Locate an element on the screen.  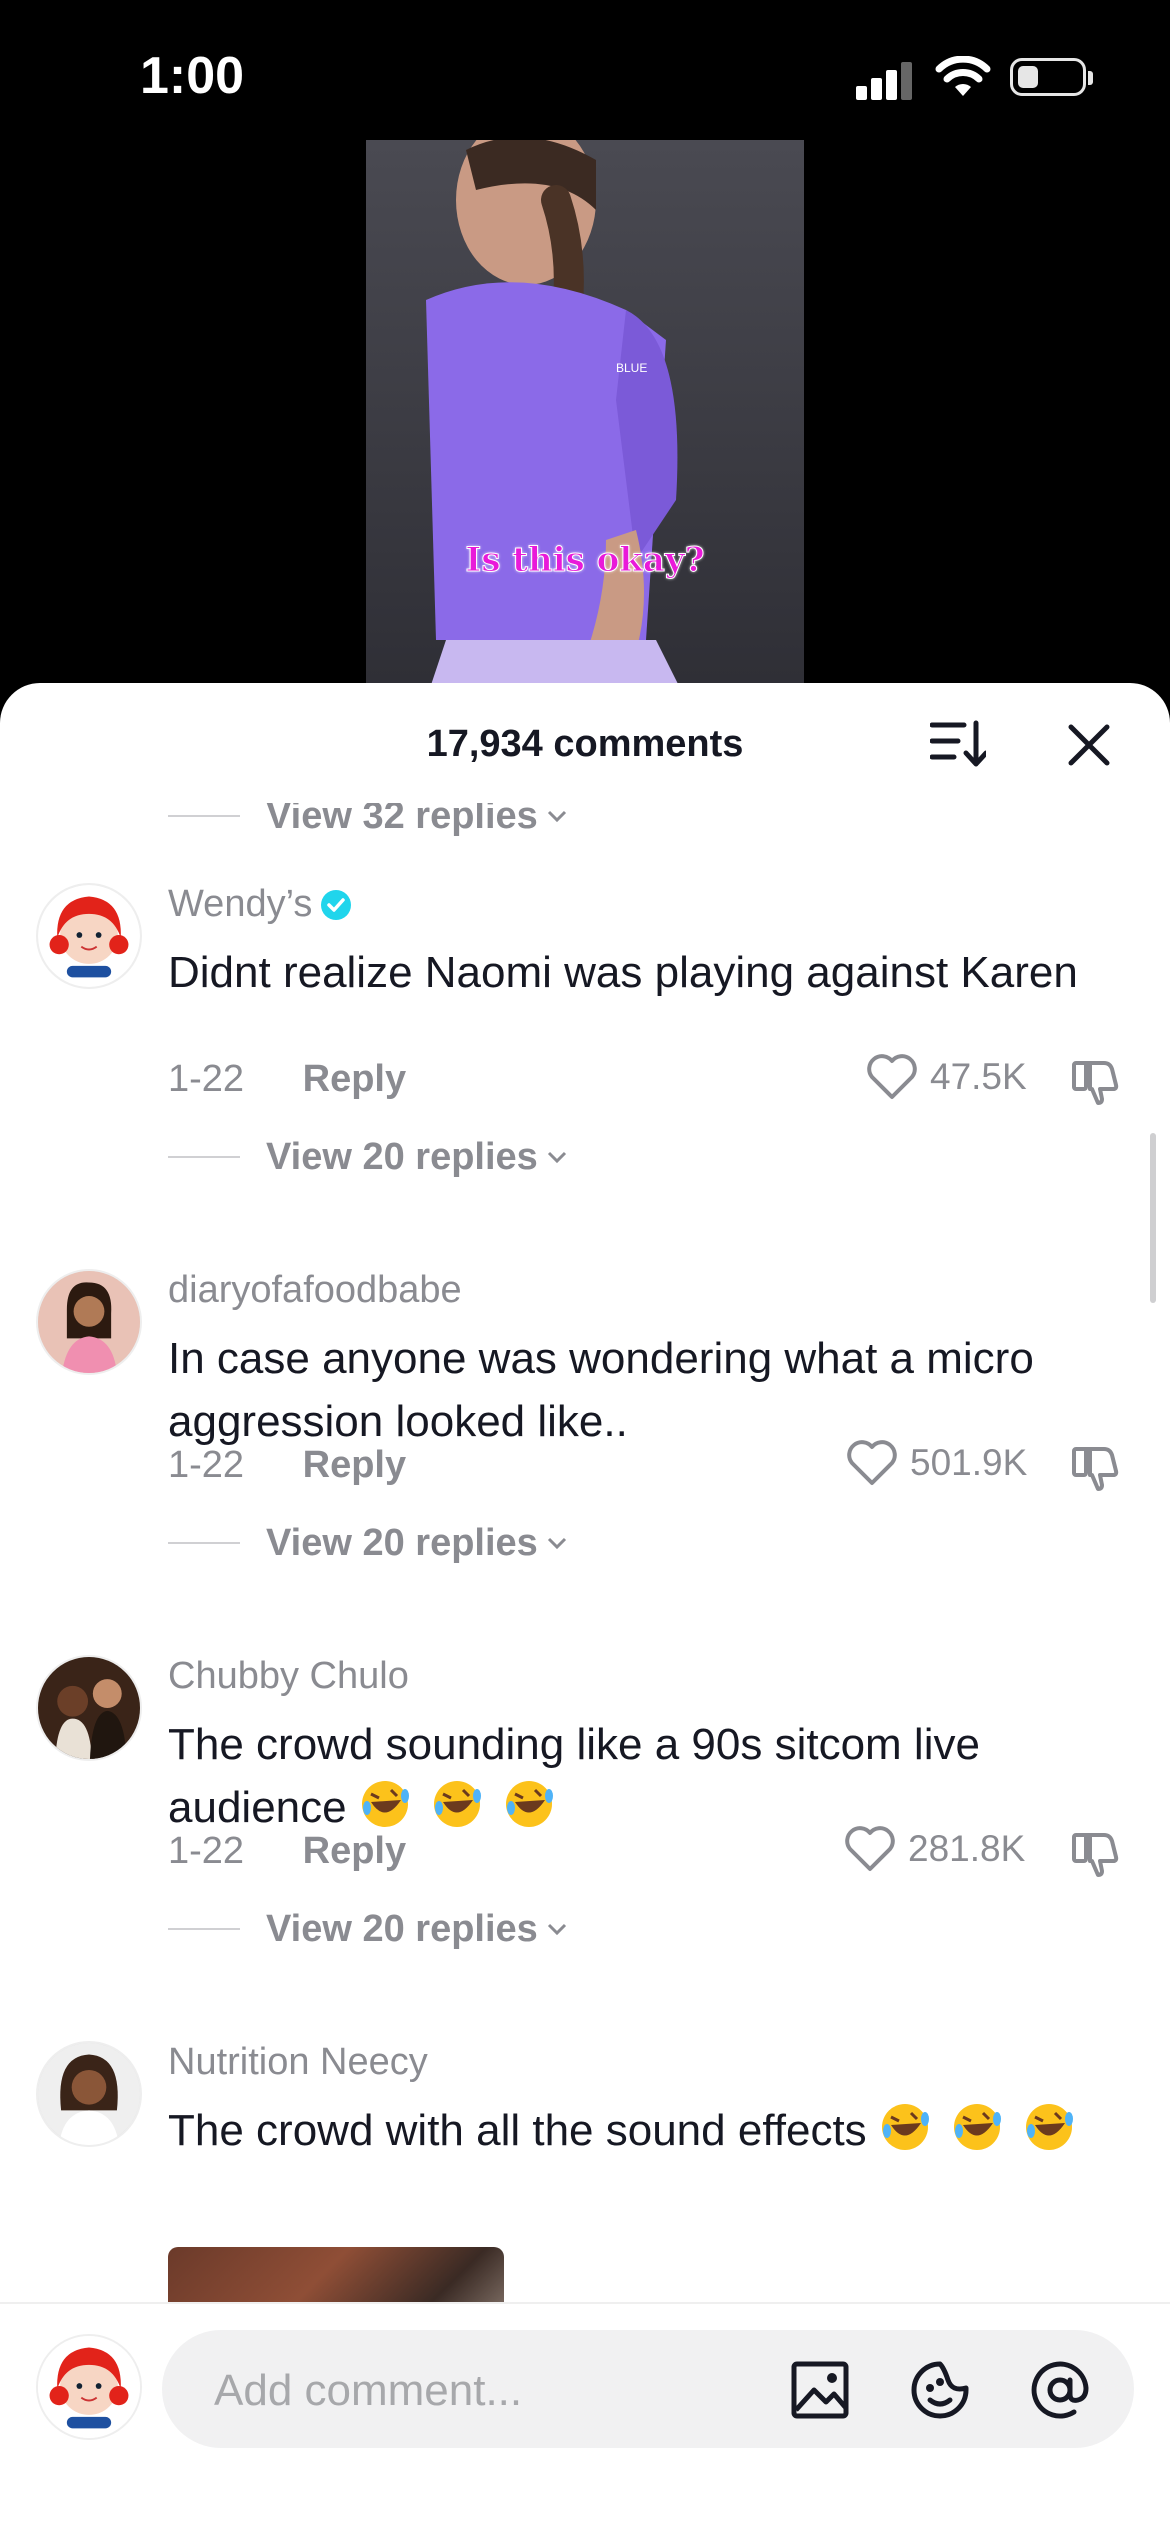
like-button: 281.8K is located at coordinates (934, 1849).